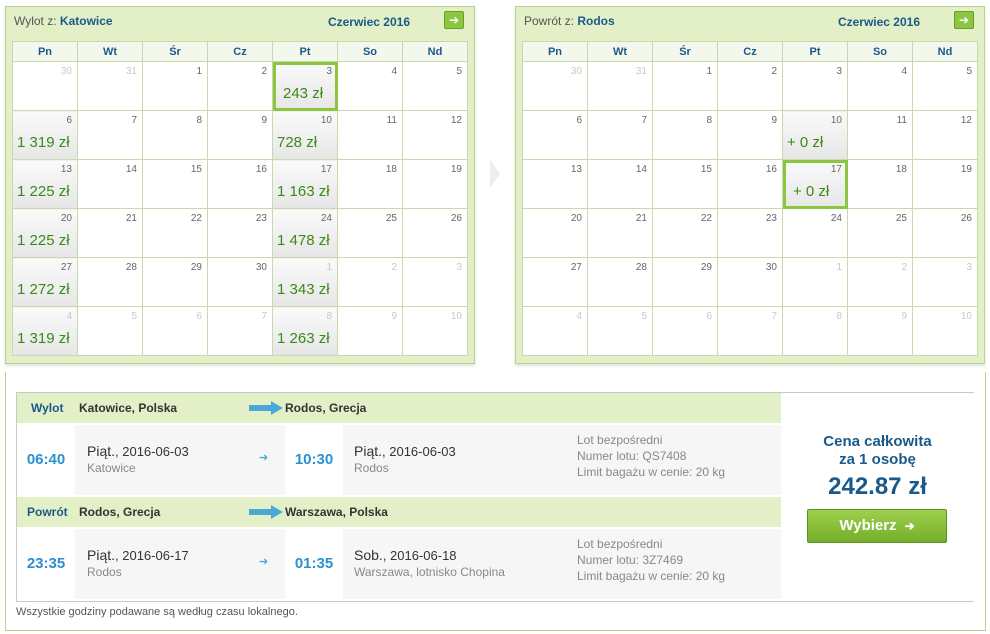 The image size is (990, 634). Describe the element at coordinates (555, 233) in the screenshot. I see `calendar-day: 20` at that location.